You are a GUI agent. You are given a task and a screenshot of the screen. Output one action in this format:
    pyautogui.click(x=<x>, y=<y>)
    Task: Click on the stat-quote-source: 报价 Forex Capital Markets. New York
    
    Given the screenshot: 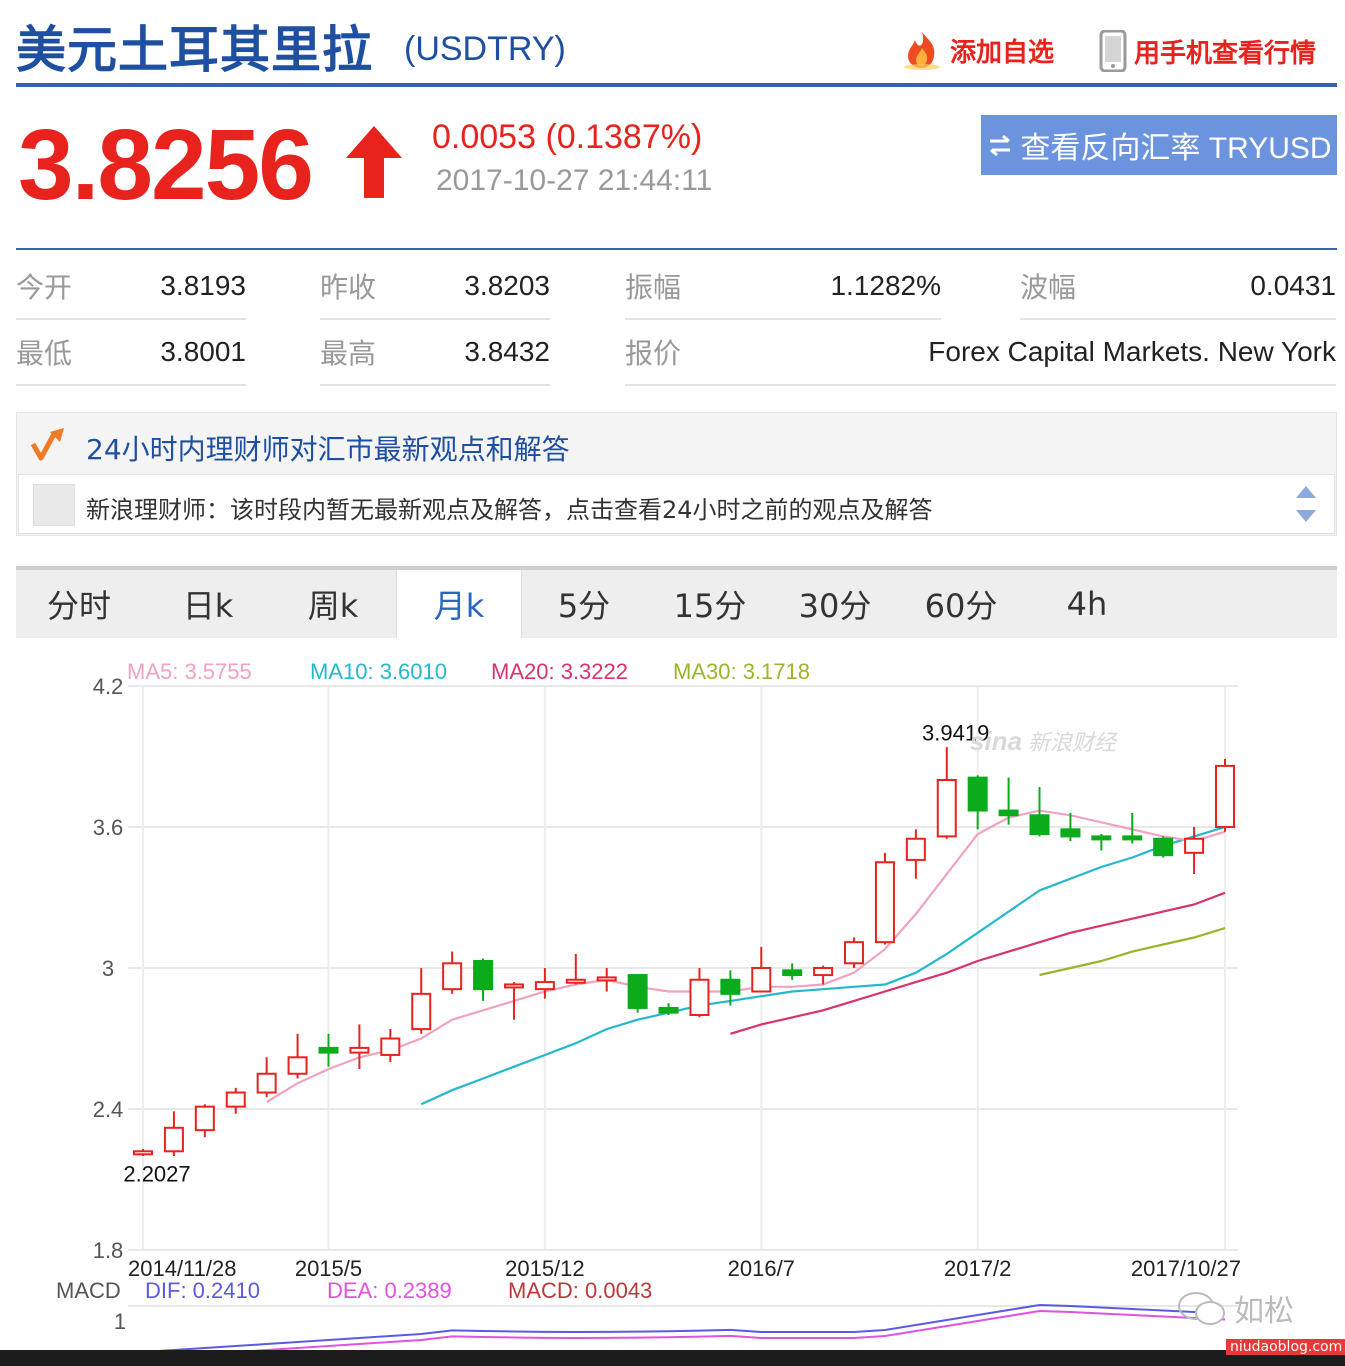 What is the action you would take?
    pyautogui.click(x=980, y=353)
    